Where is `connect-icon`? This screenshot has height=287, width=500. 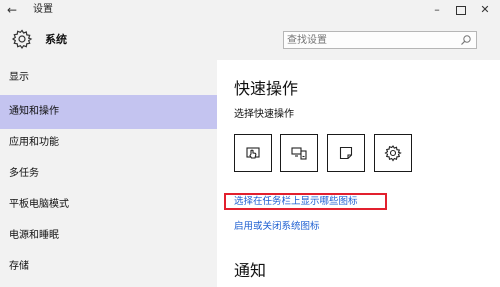
connect-icon is located at coordinates (299, 153).